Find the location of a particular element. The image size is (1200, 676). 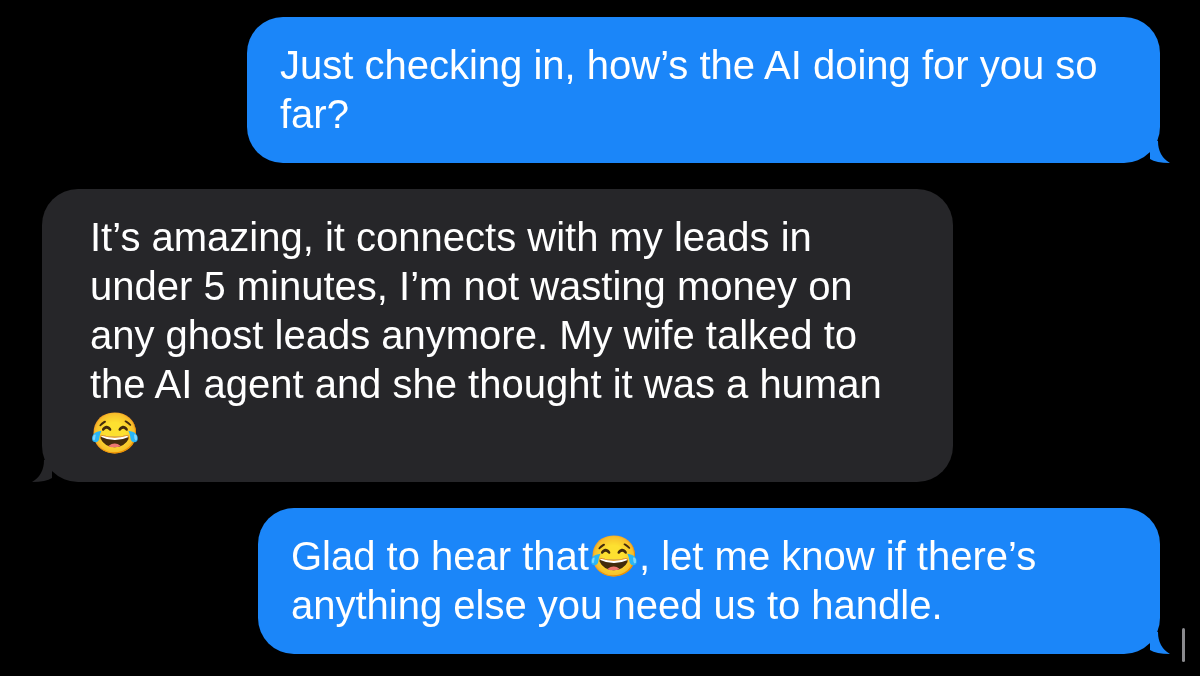

scroll-bar is located at coordinates (1183, 645).